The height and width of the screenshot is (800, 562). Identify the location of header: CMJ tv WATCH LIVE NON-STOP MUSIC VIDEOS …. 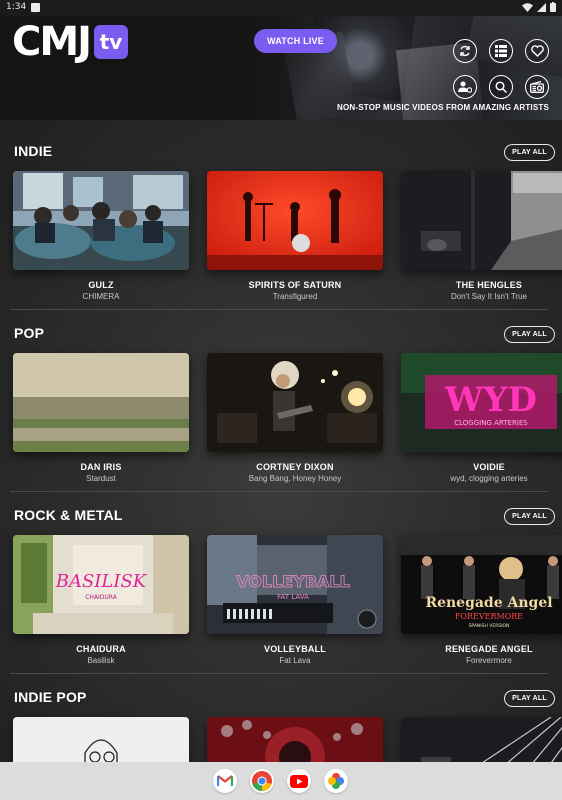
(281, 68).